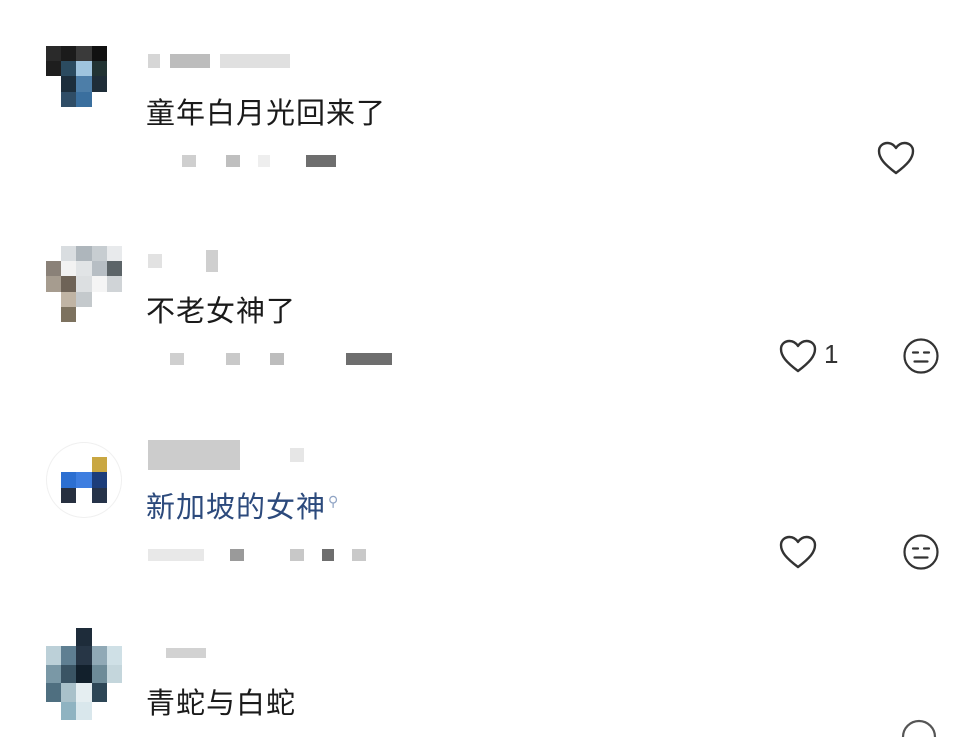 The image size is (960, 739). Describe the element at coordinates (334, 502) in the screenshot. I see `search-icon: ⚲` at that location.